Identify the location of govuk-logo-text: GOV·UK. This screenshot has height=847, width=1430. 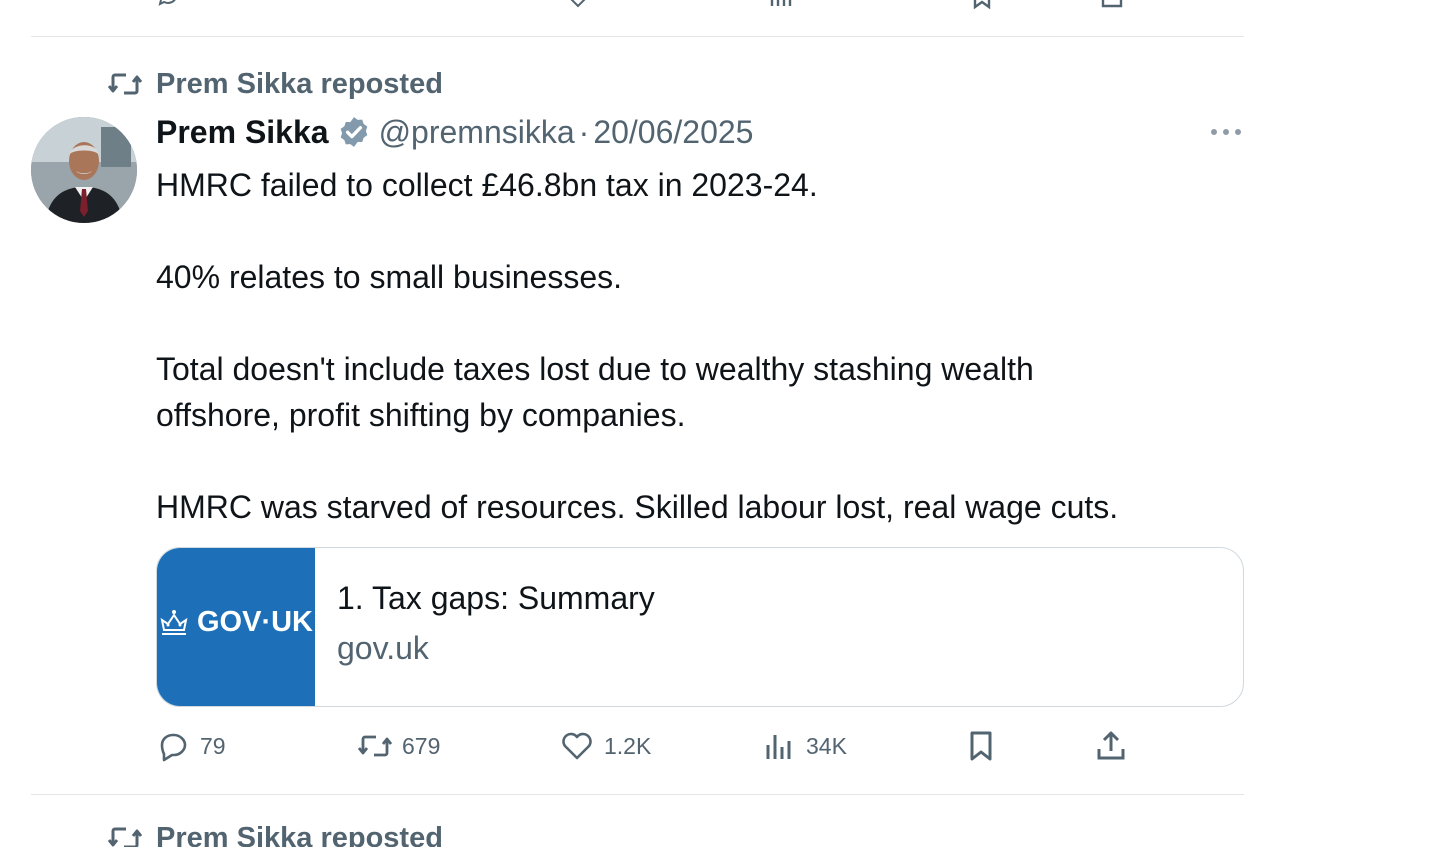
(255, 622).